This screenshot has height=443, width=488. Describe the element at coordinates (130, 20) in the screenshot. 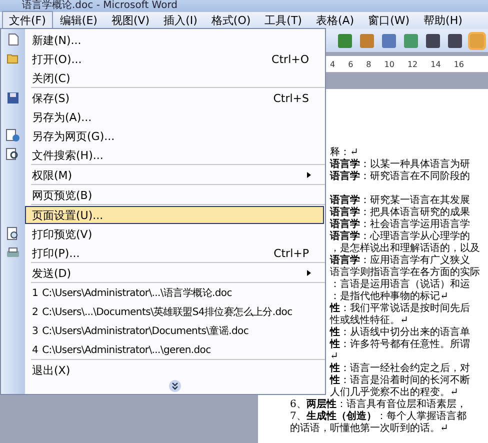

I see `menu-item: 视图(V)` at that location.